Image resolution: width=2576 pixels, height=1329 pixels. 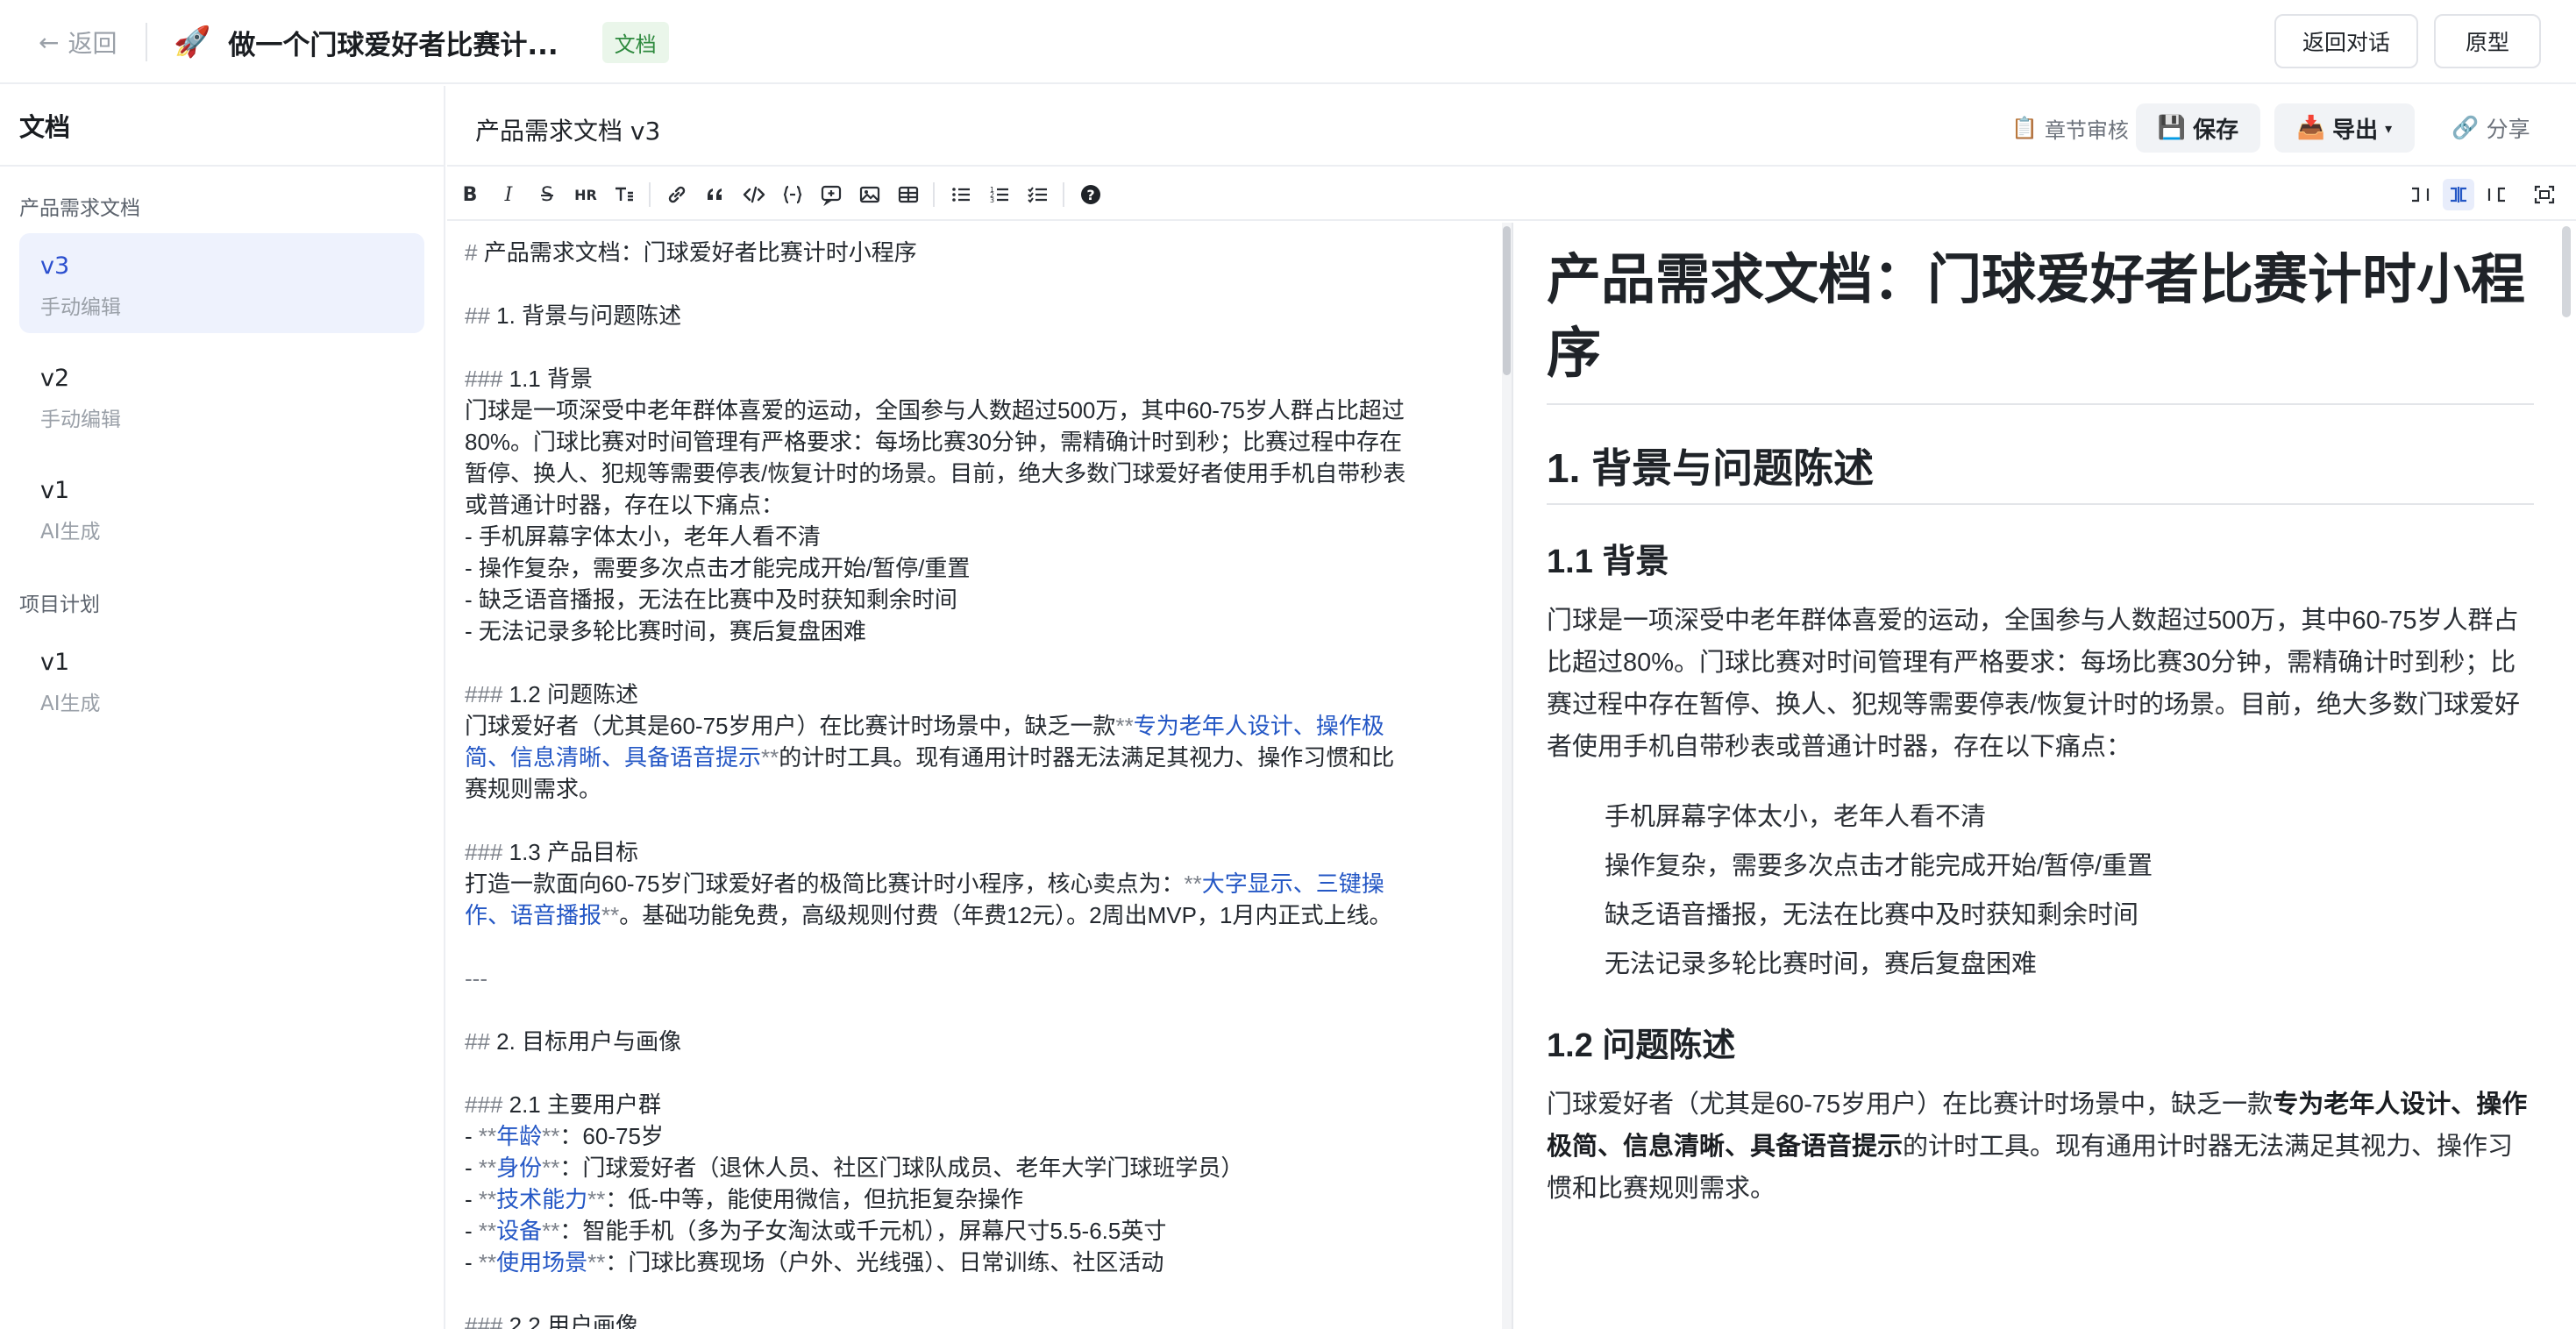 I want to click on markdown-line-text: ：门球爱好者（退休人员、社区门球队成员、老年大学门球班学员）, so click(x=901, y=1168).